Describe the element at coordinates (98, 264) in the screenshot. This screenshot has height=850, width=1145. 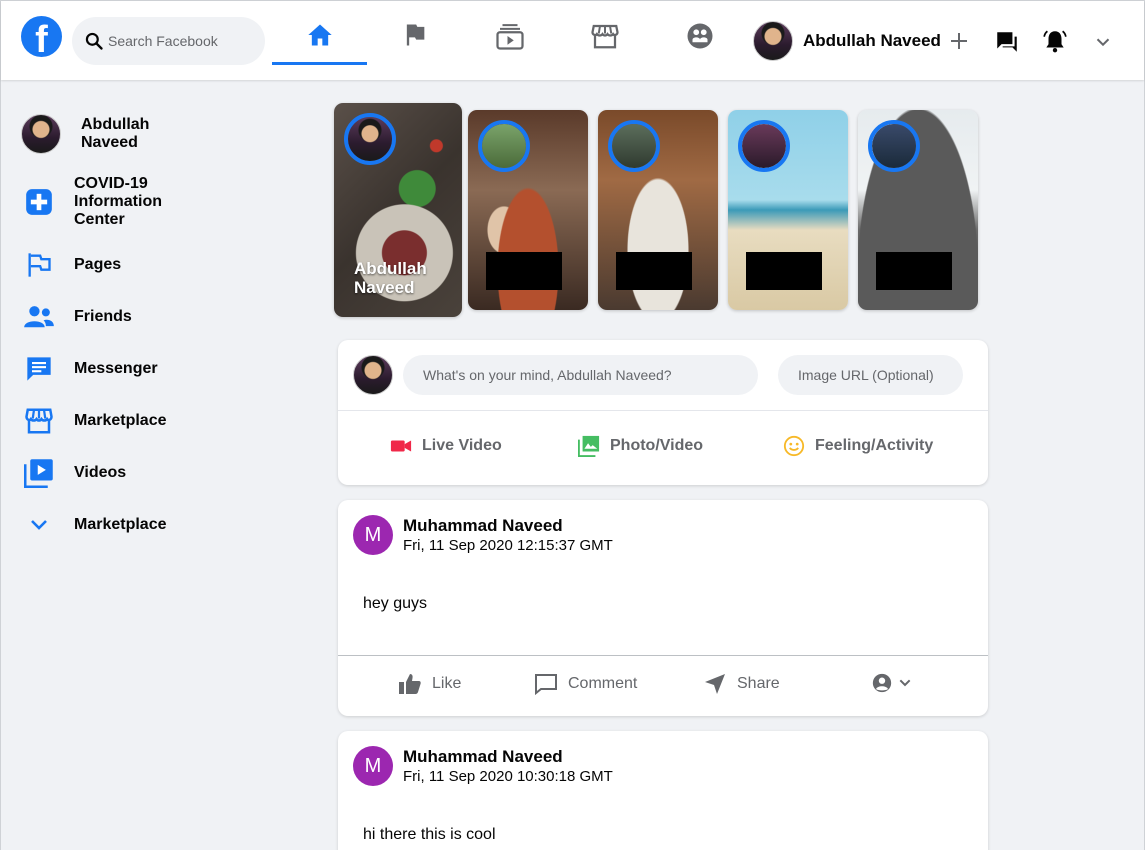
I see `sidebar-item-label: Pages` at that location.